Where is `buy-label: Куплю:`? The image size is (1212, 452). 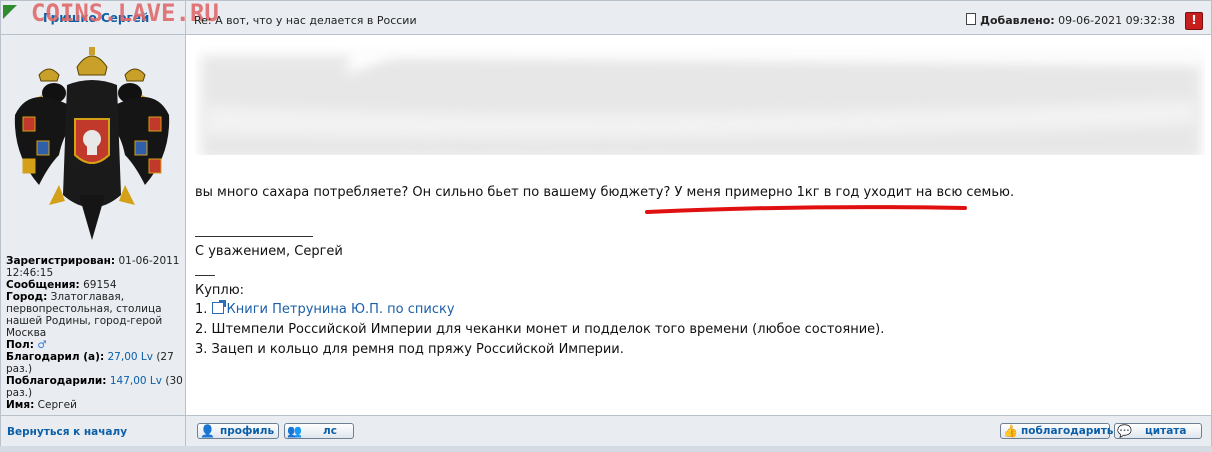
buy-label: Куплю: is located at coordinates (220, 290).